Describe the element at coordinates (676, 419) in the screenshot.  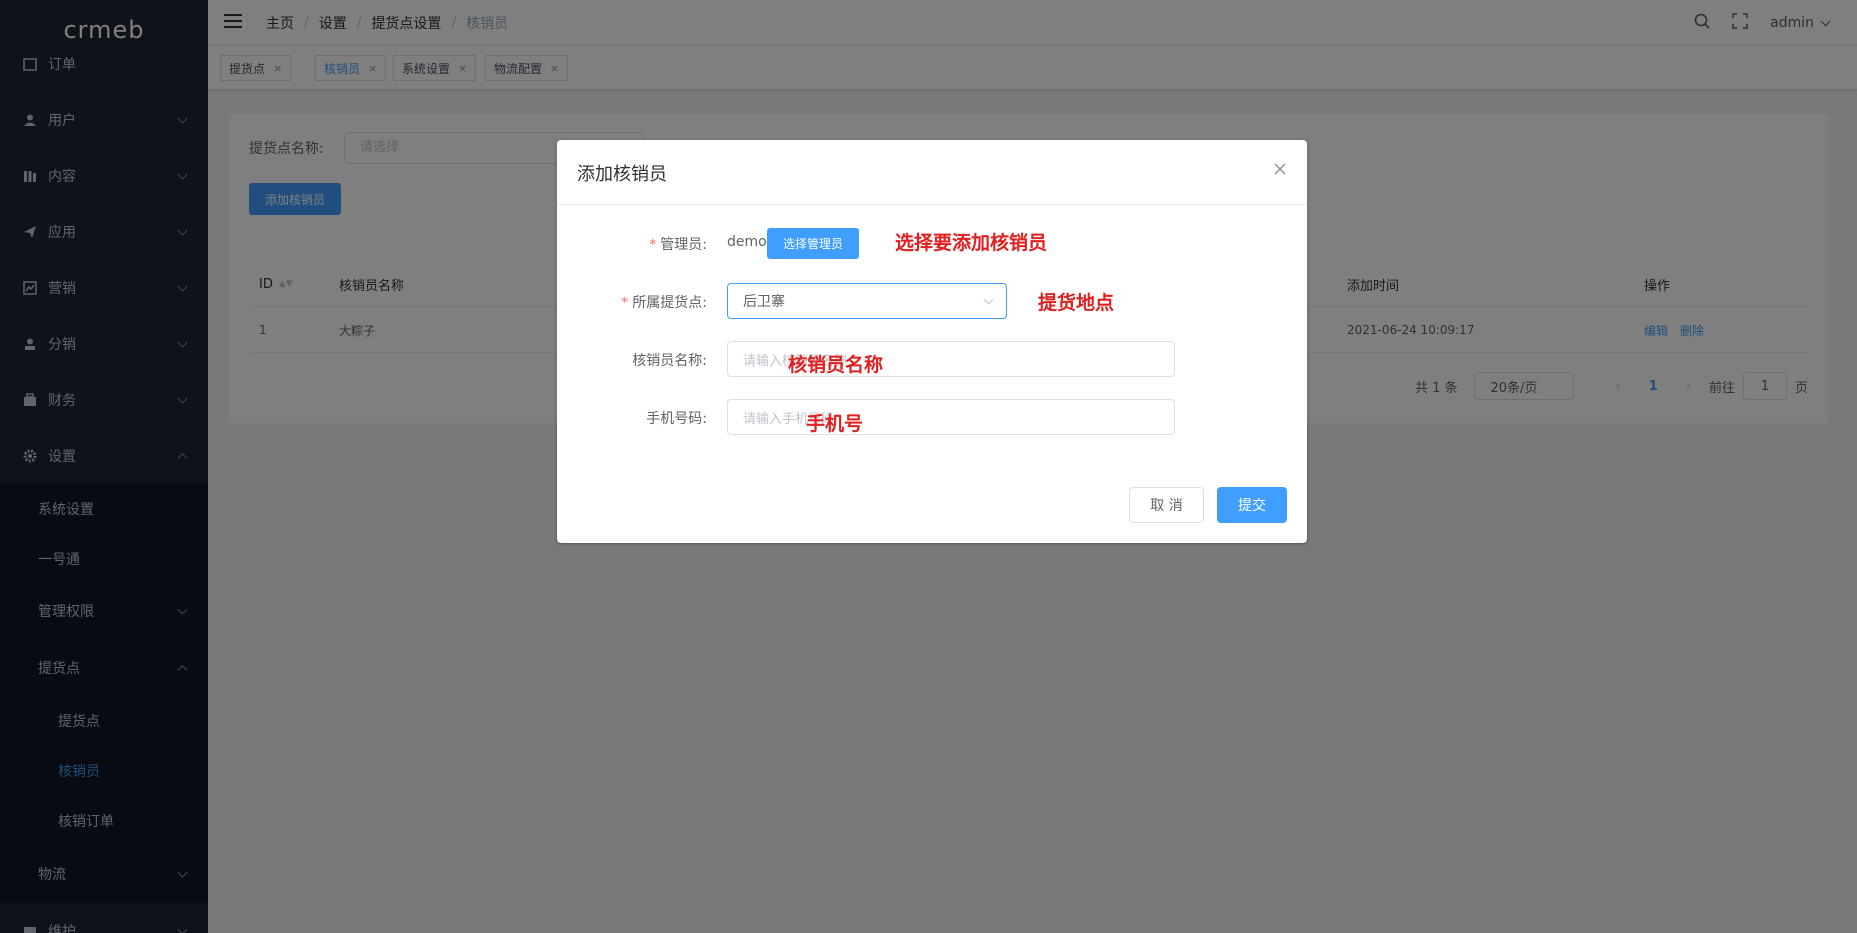
I see `phone-label: 手机号码:` at that location.